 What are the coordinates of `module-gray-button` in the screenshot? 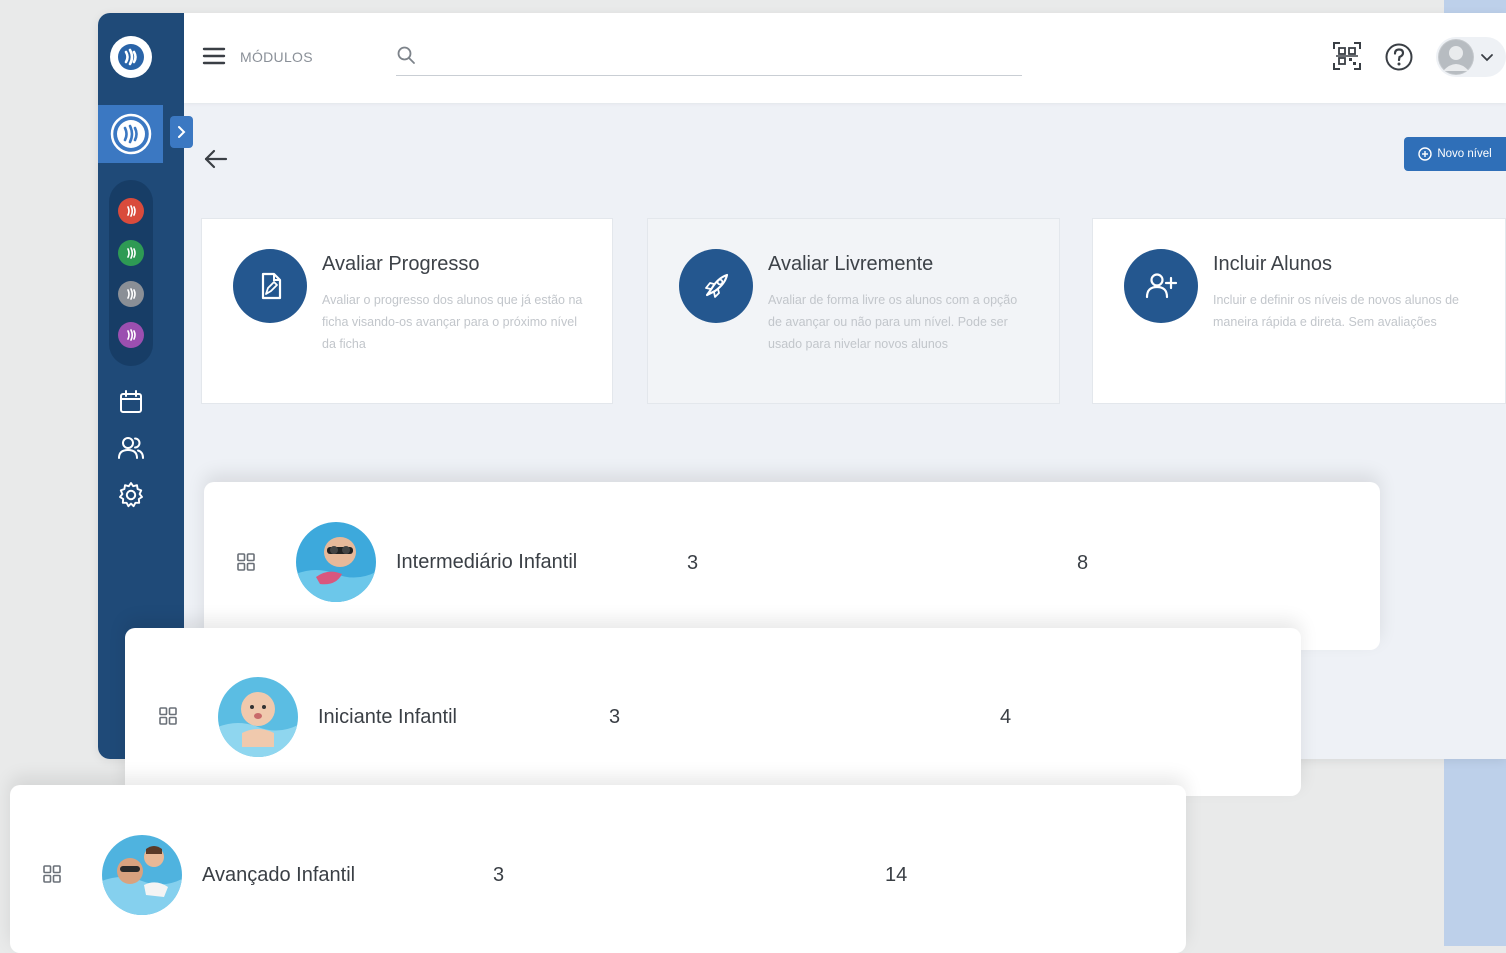 It's located at (131, 294).